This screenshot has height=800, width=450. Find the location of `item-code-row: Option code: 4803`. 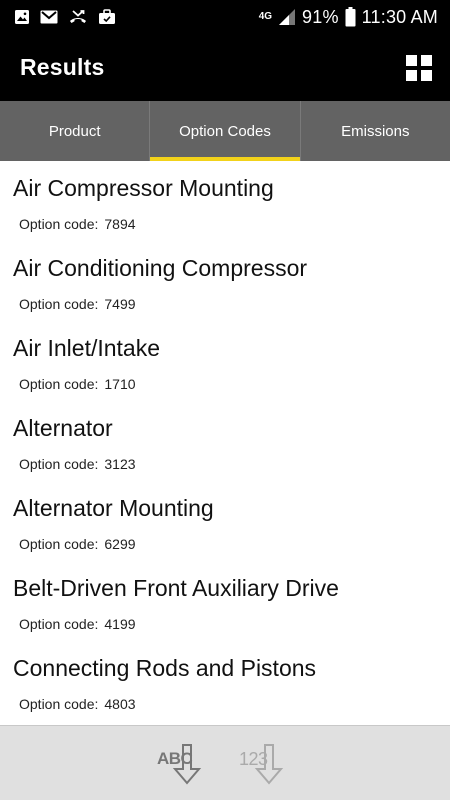

item-code-row: Option code: 4803 is located at coordinates (77, 704).